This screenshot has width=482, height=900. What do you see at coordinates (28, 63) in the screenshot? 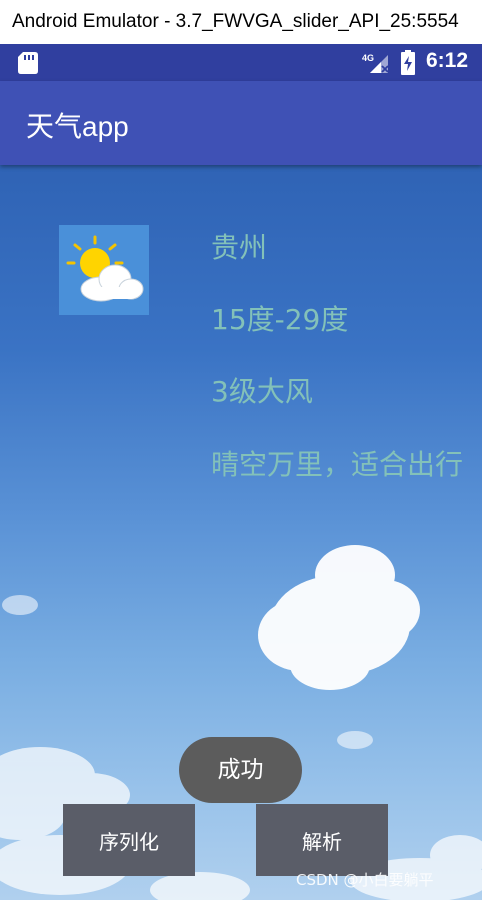
I see `sd-card-icon` at bounding box center [28, 63].